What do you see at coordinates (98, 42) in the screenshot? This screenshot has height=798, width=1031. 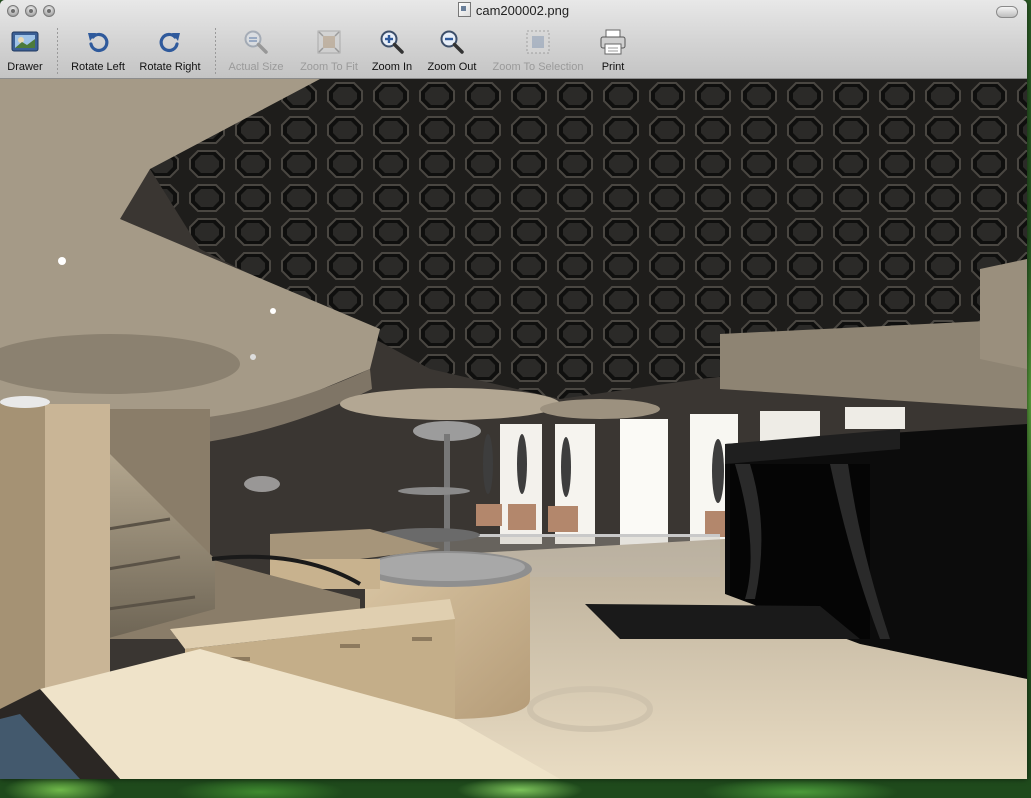 I see `rotate-left-icon` at bounding box center [98, 42].